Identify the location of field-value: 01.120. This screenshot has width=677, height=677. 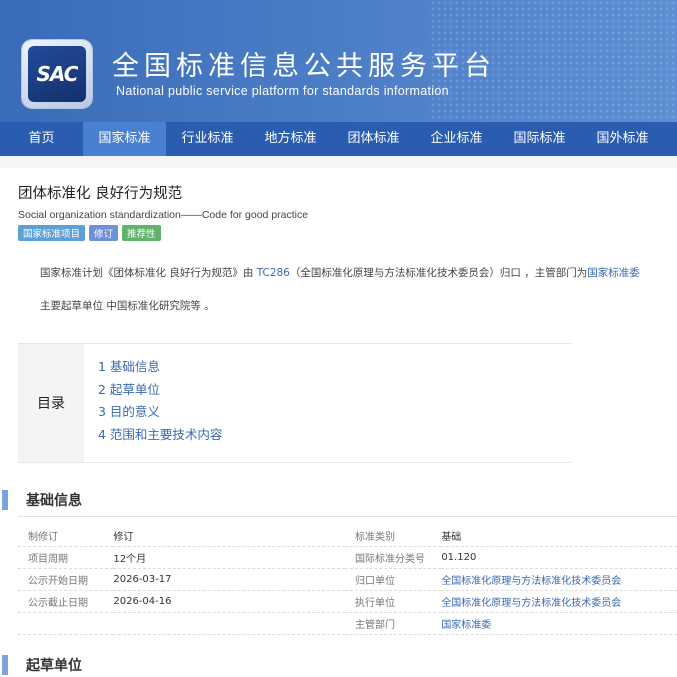
(459, 557).